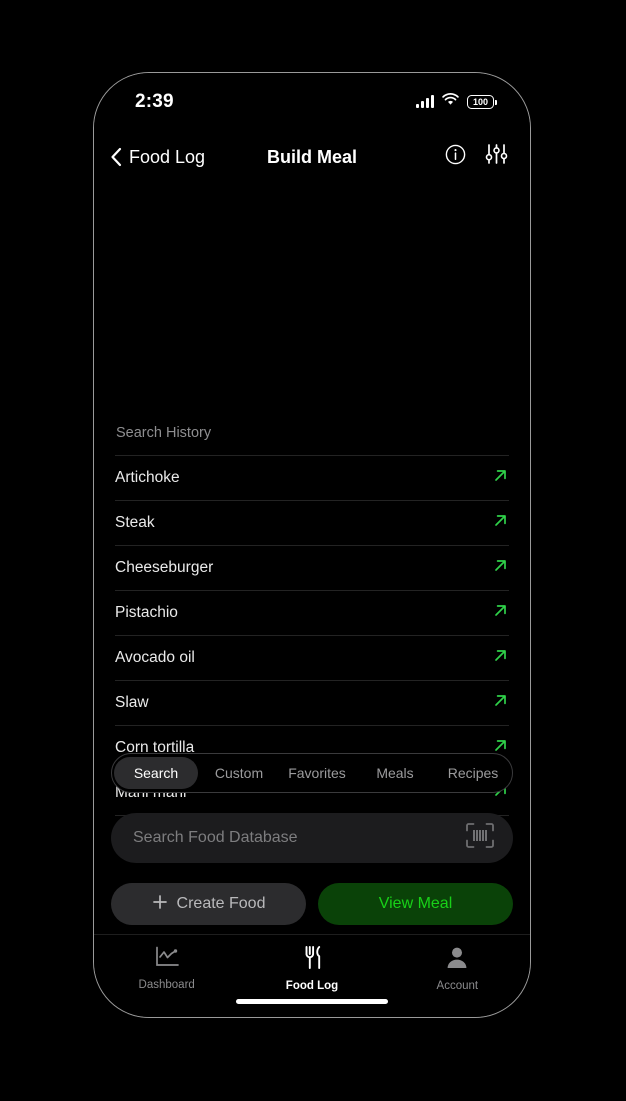 The width and height of the screenshot is (626, 1101). Describe the element at coordinates (167, 959) in the screenshot. I see `chart-line-icon` at that location.